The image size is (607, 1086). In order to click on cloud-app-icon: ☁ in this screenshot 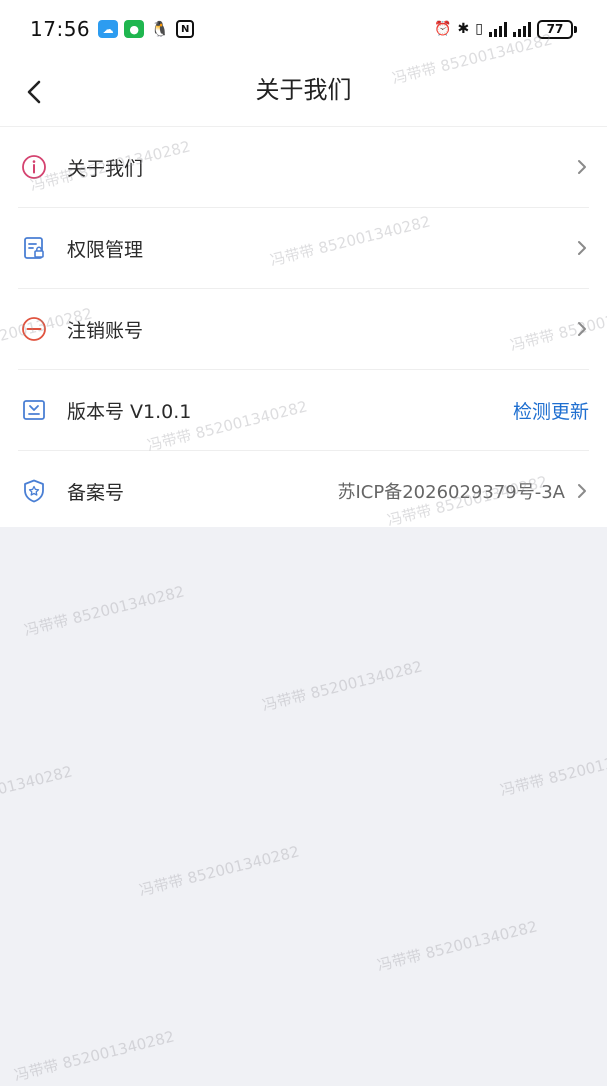, I will do `click(108, 29)`.